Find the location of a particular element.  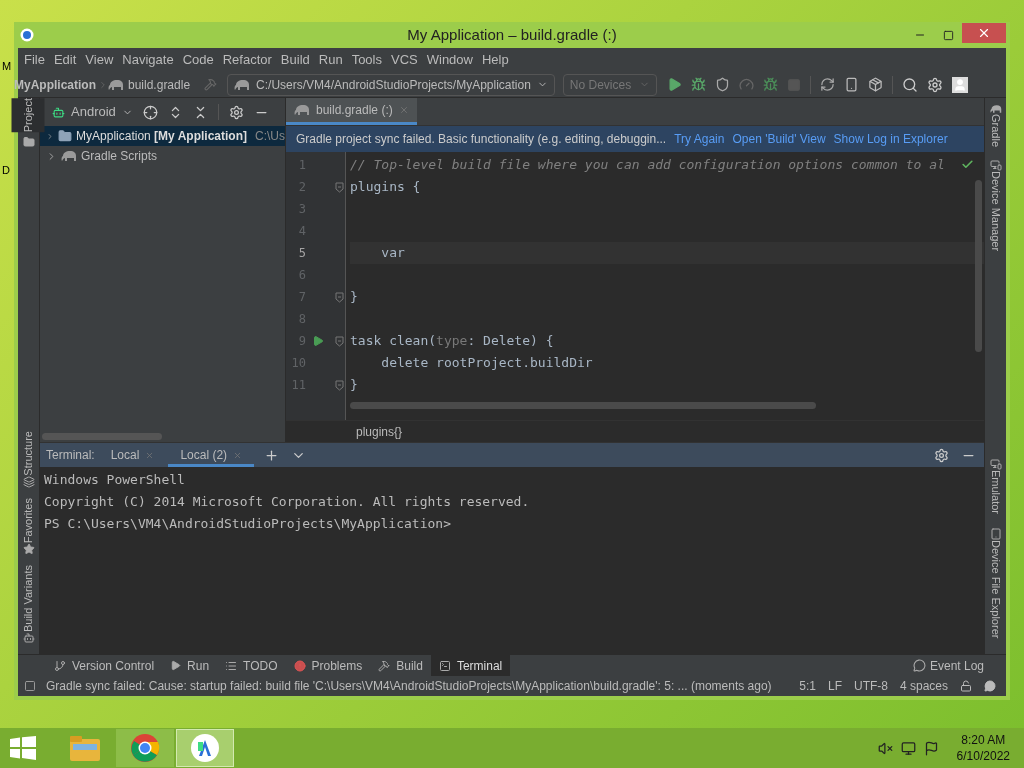

separator-icon is located at coordinates (103, 84).